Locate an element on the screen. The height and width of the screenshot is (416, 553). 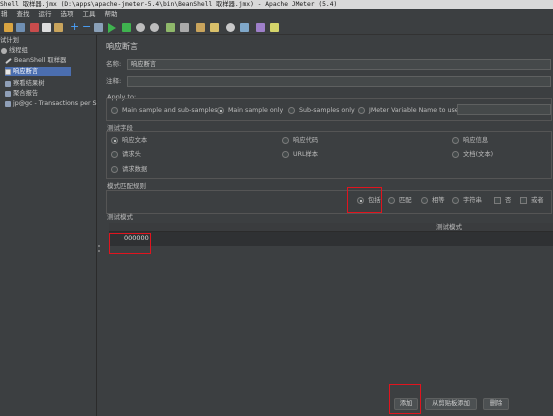
tree-item-test-plan: 试计划 is located at coordinates (9, 40).